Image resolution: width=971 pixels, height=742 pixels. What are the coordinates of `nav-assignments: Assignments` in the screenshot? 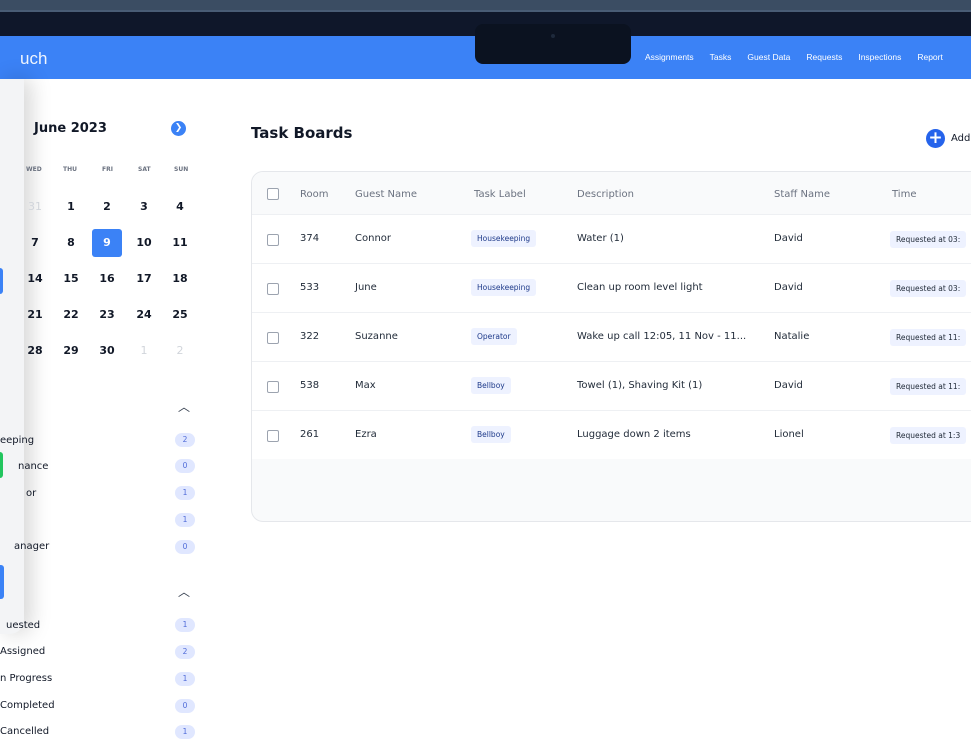 It's located at (669, 57).